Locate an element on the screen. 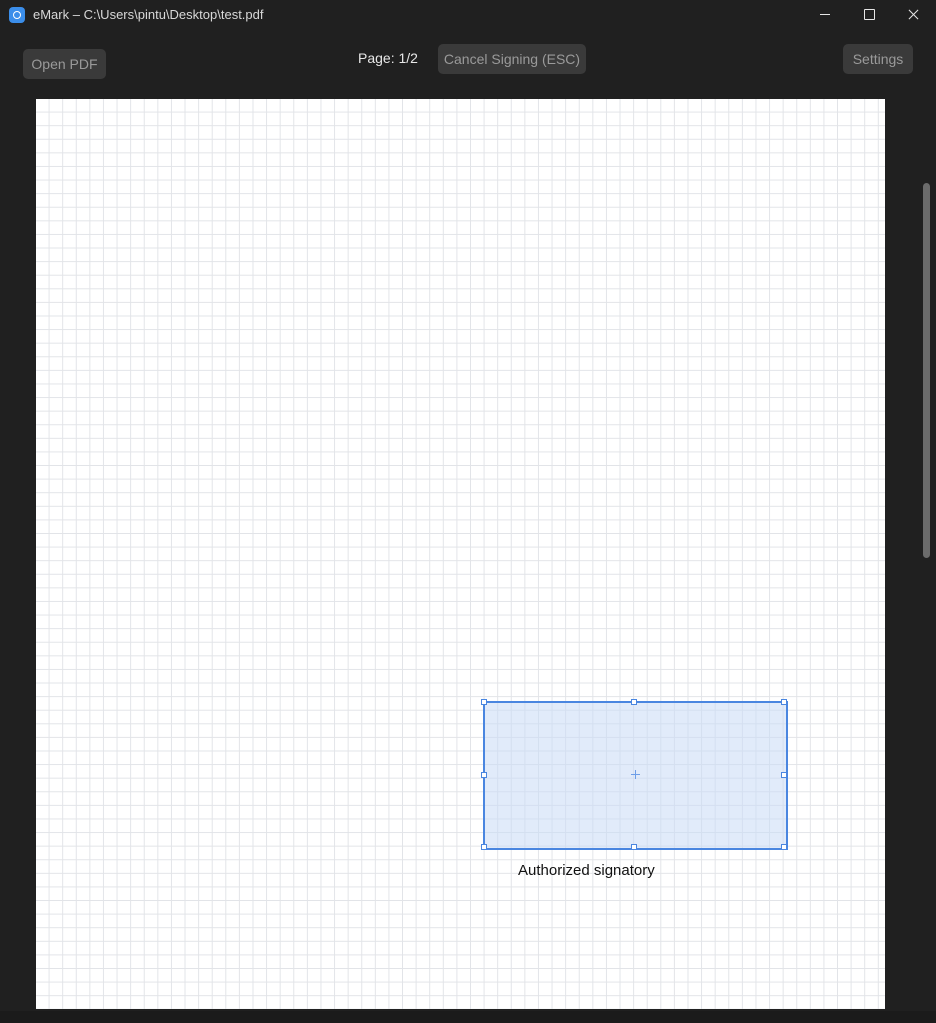  signature-caption: Authorized signatory is located at coordinates (586, 870).